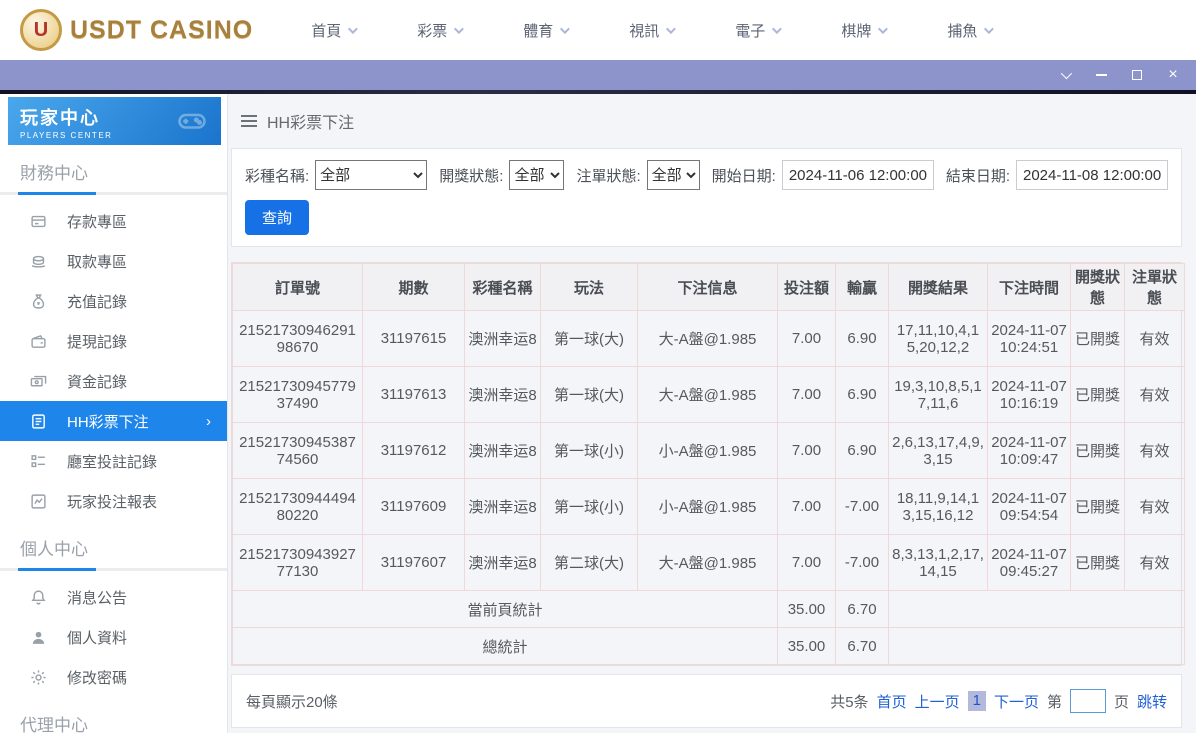 The image size is (1196, 733). Describe the element at coordinates (297, 562) in the screenshot. I see `cell-order-no: 2152173094392777130` at that location.